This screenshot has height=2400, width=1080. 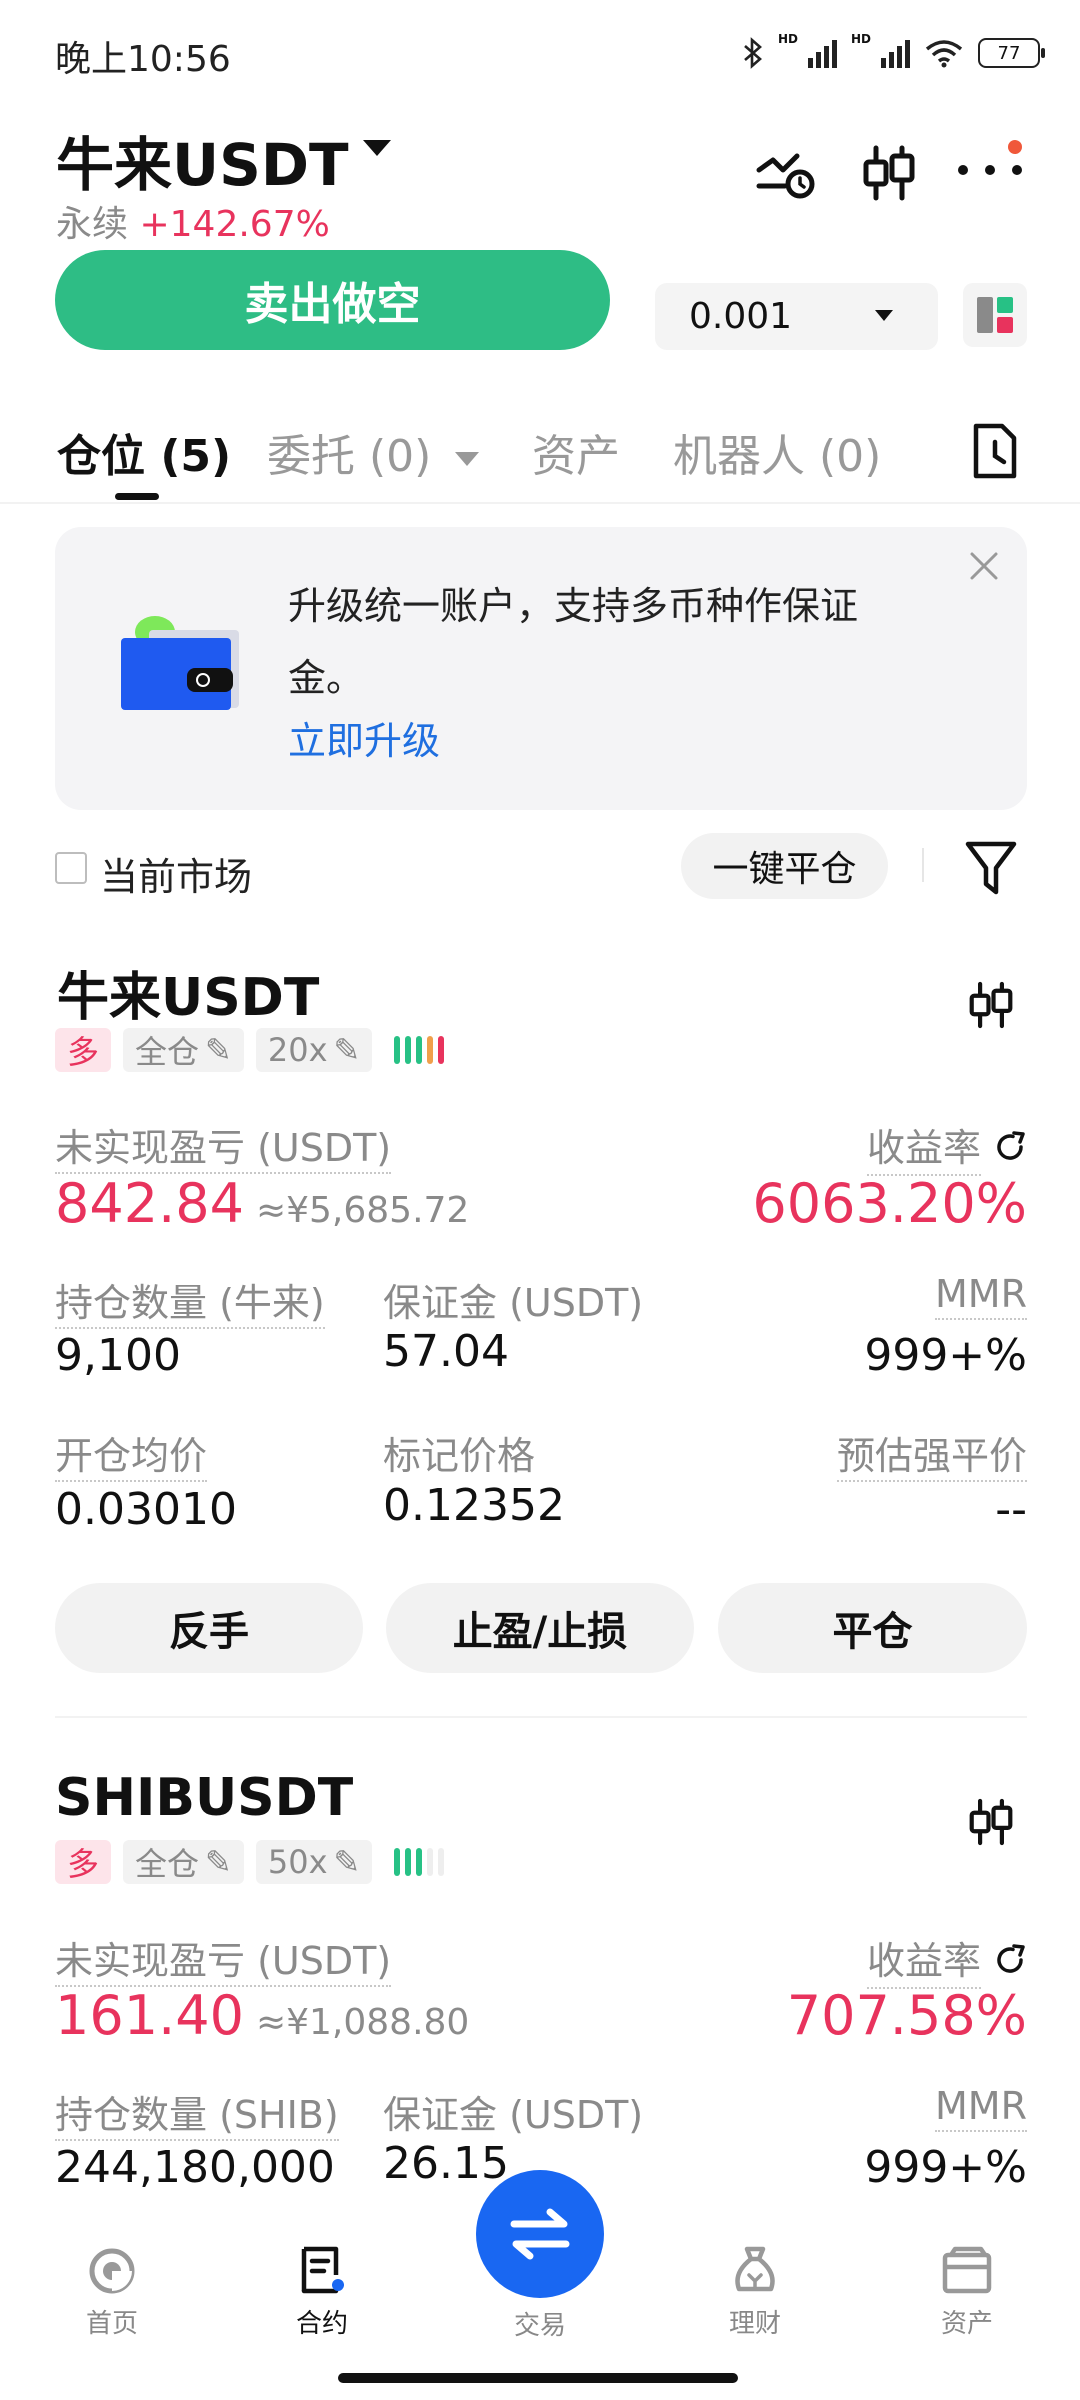 I want to click on tab-positions: 仓位 (5), so click(x=144, y=452).